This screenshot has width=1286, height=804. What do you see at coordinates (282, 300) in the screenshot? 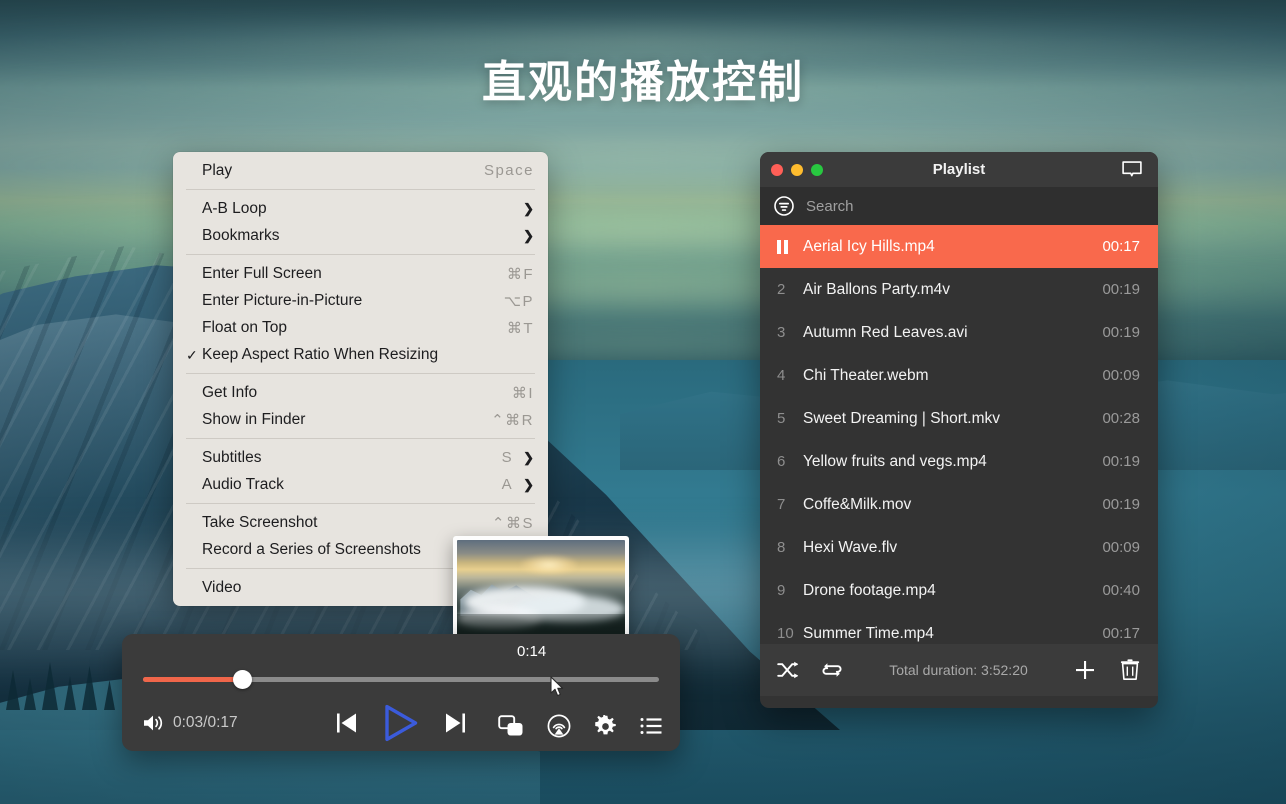
I see `menu-item-label: Enter Picture-in-Picture` at bounding box center [282, 300].